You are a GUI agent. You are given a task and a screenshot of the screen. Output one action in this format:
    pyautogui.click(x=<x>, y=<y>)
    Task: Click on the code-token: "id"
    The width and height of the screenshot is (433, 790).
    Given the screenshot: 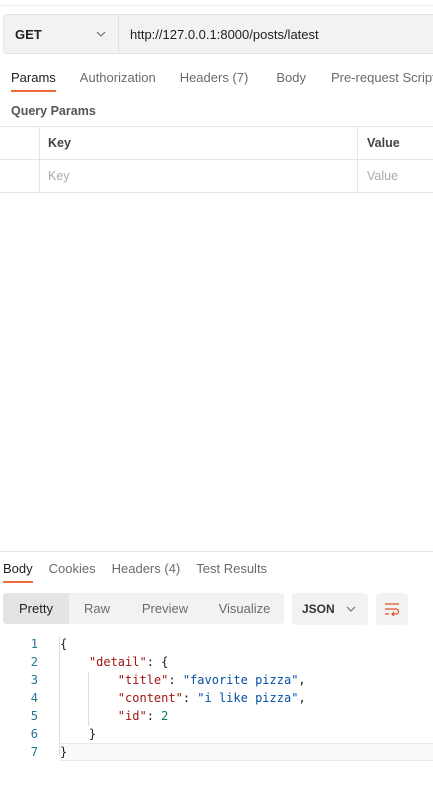 What is the action you would take?
    pyautogui.click(x=132, y=716)
    